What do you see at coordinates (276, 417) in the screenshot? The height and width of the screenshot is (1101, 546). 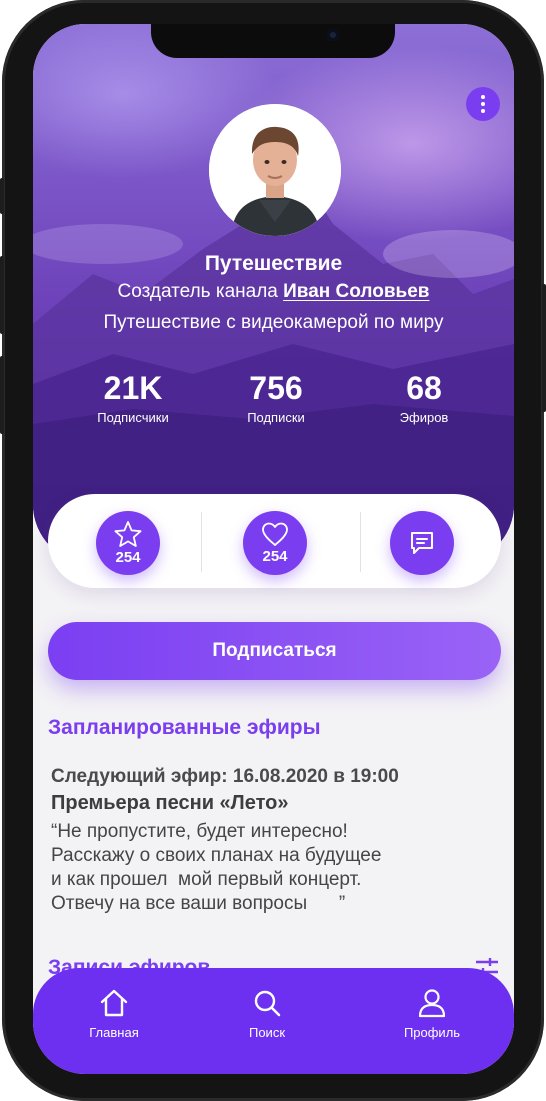 I see `stat-label: Подписки` at bounding box center [276, 417].